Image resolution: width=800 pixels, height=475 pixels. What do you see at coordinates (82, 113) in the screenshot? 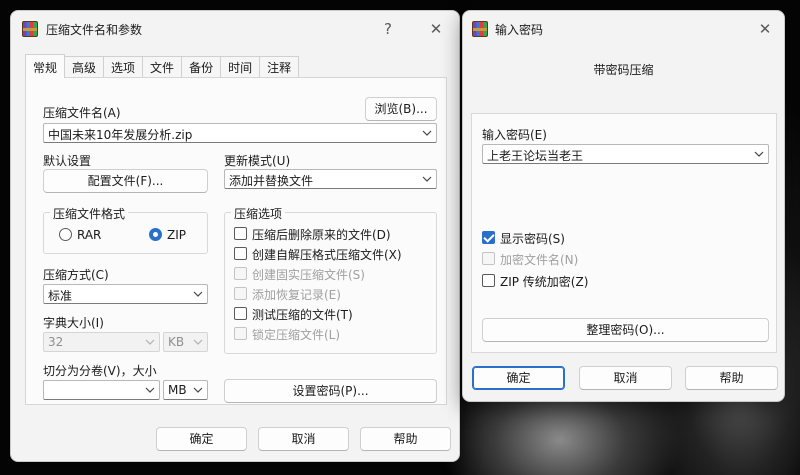
I see `archive-name-label: 压缩文件名(A)` at bounding box center [82, 113].